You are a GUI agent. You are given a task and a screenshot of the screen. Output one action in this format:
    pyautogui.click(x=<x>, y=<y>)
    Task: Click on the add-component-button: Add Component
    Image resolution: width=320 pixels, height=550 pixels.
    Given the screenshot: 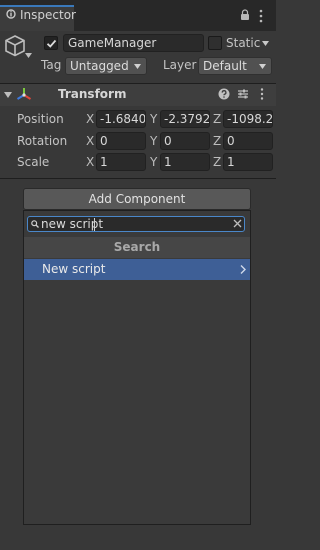 What is the action you would take?
    pyautogui.click(x=137, y=199)
    